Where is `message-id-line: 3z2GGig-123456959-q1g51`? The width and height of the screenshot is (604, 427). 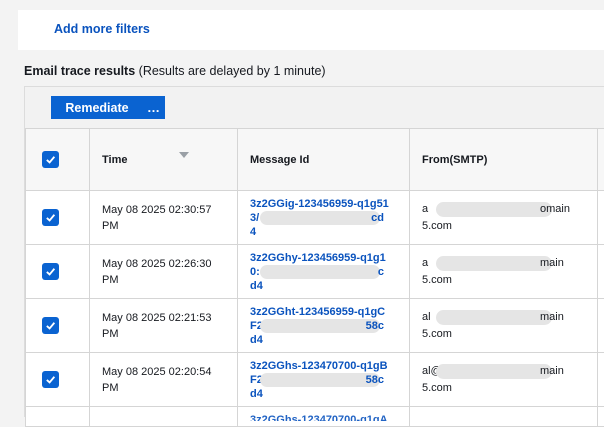
message-id-line: 3z2GGig-123456959-q1g51 is located at coordinates (319, 204).